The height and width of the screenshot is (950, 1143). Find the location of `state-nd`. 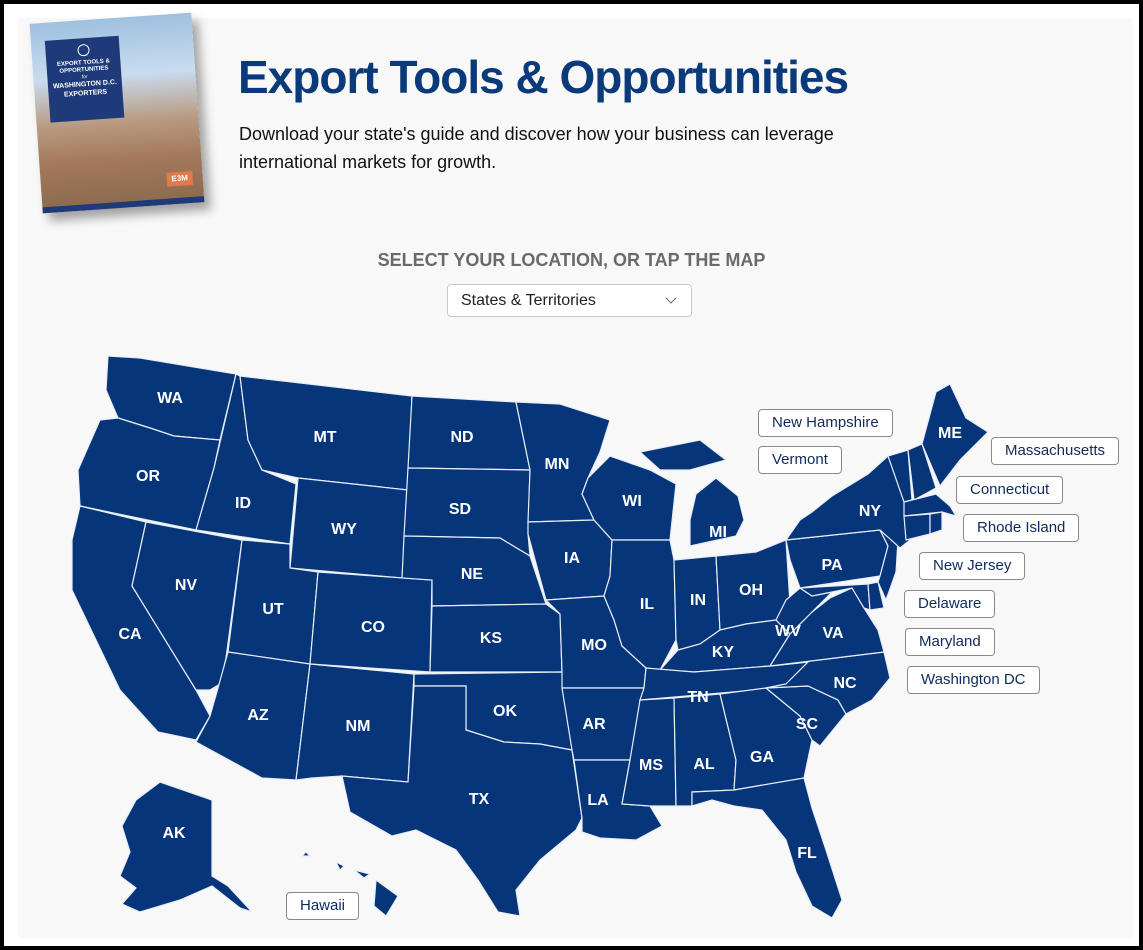

state-nd is located at coordinates (469, 433).